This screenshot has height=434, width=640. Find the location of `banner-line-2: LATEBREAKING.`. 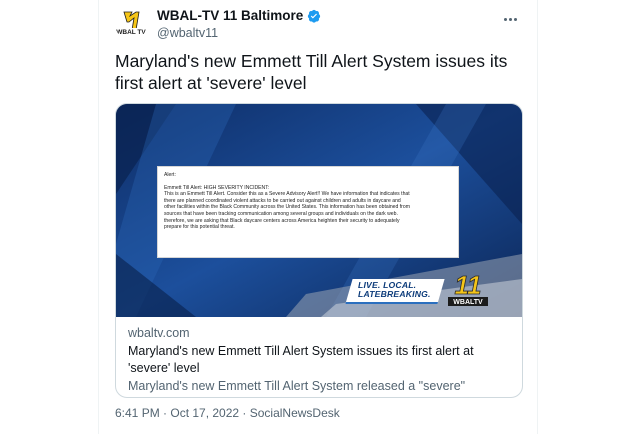

banner-line-2: LATEBREAKING. is located at coordinates (394, 294).